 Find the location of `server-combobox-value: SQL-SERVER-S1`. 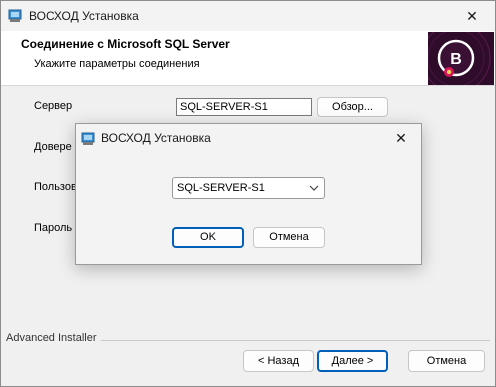

server-combobox-value: SQL-SERVER-S1 is located at coordinates (221, 188).